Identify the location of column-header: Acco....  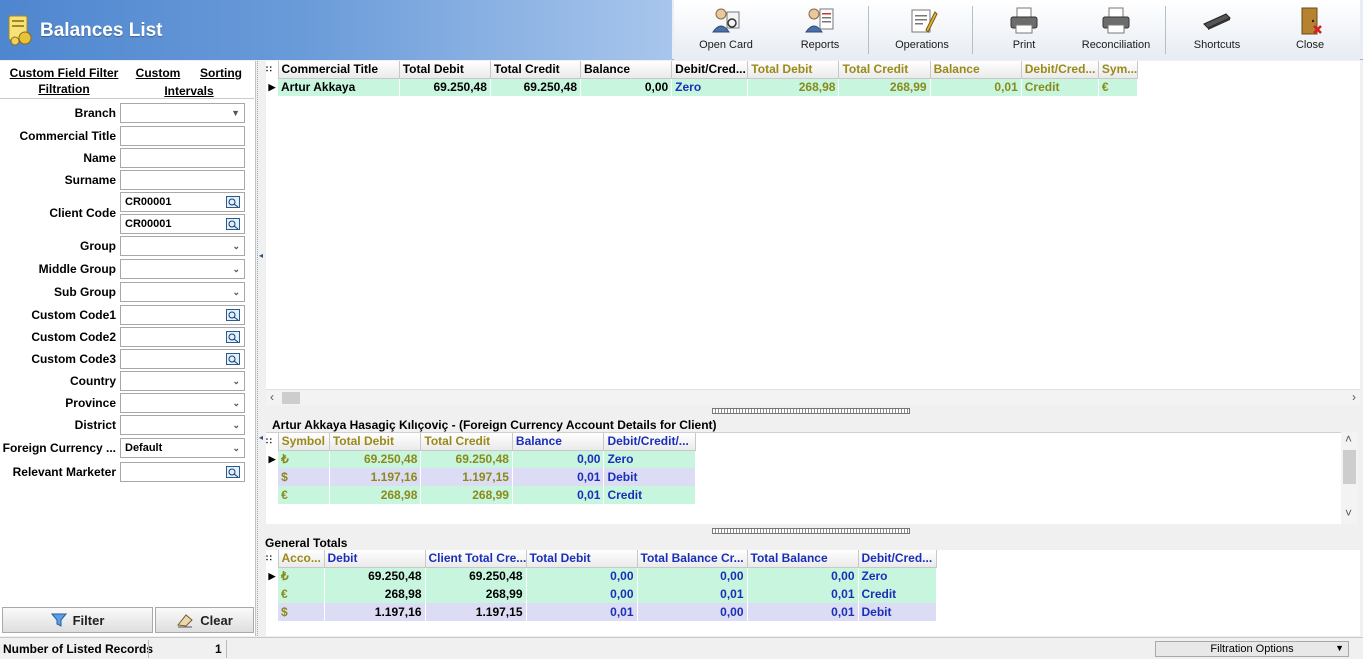
(301, 559).